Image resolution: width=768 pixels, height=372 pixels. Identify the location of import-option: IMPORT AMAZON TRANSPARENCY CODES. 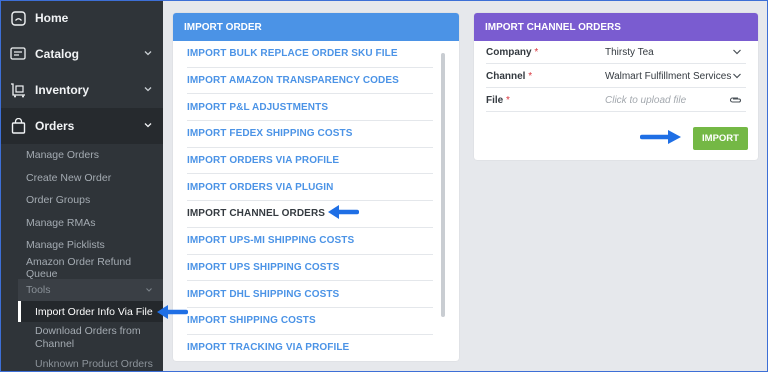
(310, 81).